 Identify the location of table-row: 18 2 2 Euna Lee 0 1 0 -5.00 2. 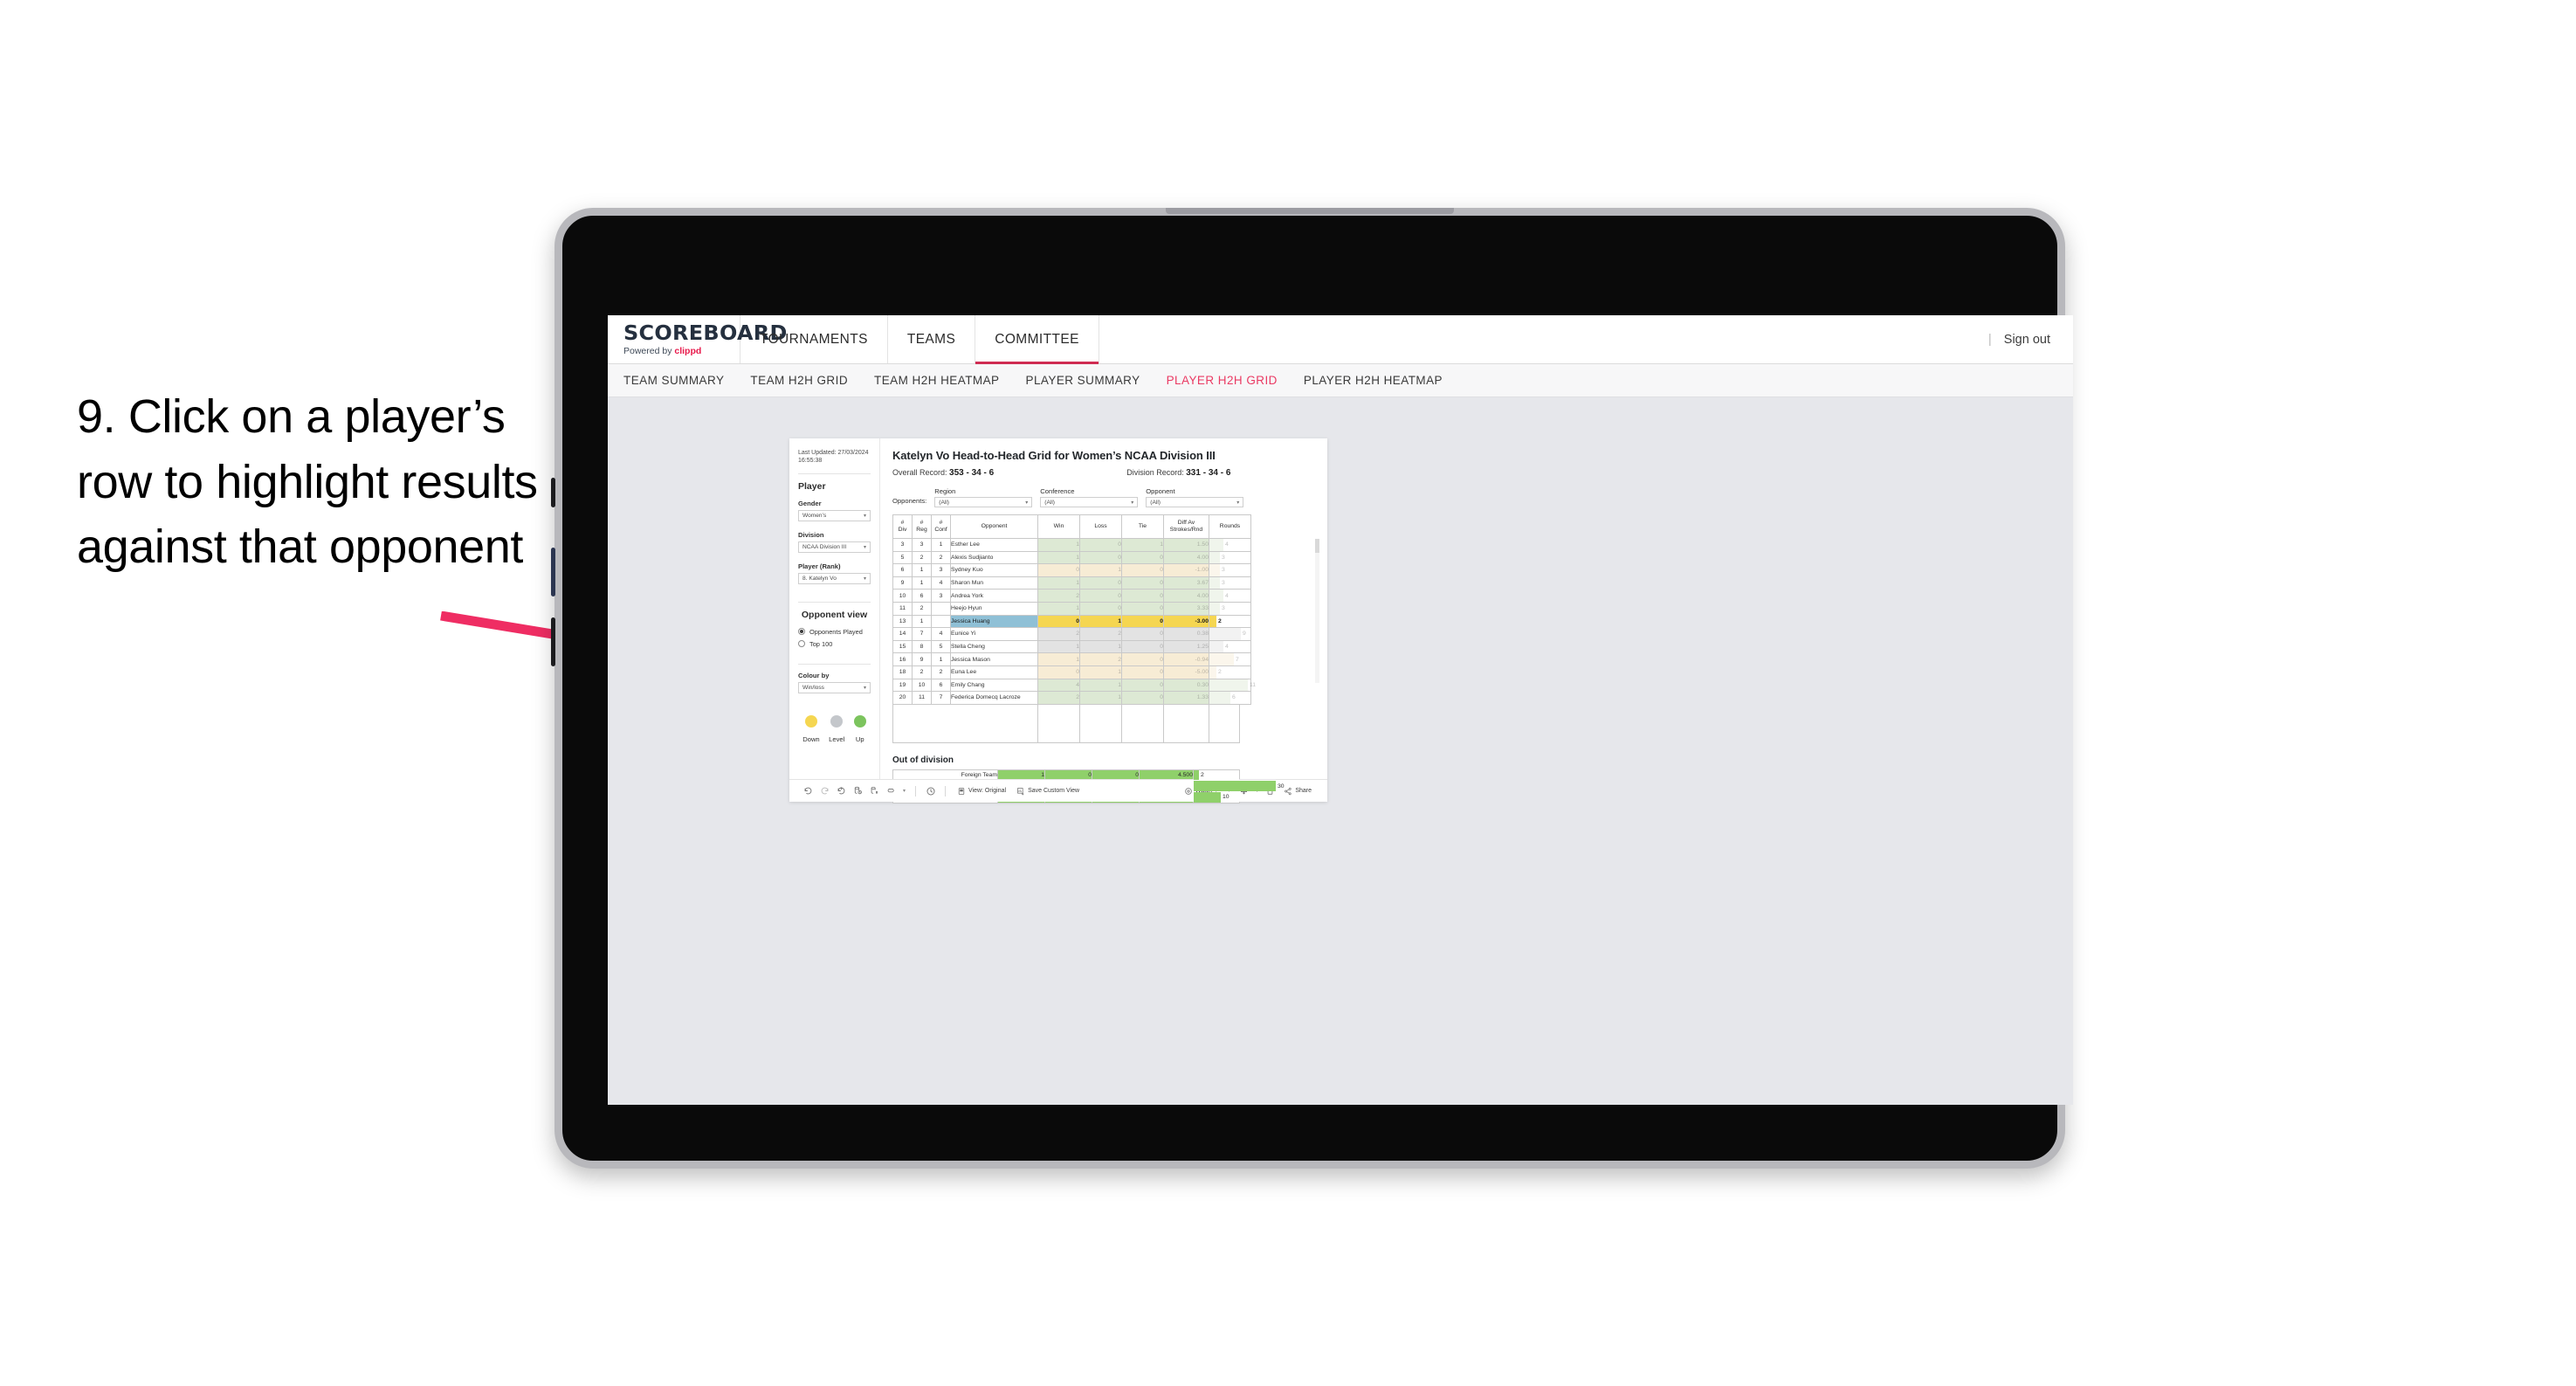
(1071, 672).